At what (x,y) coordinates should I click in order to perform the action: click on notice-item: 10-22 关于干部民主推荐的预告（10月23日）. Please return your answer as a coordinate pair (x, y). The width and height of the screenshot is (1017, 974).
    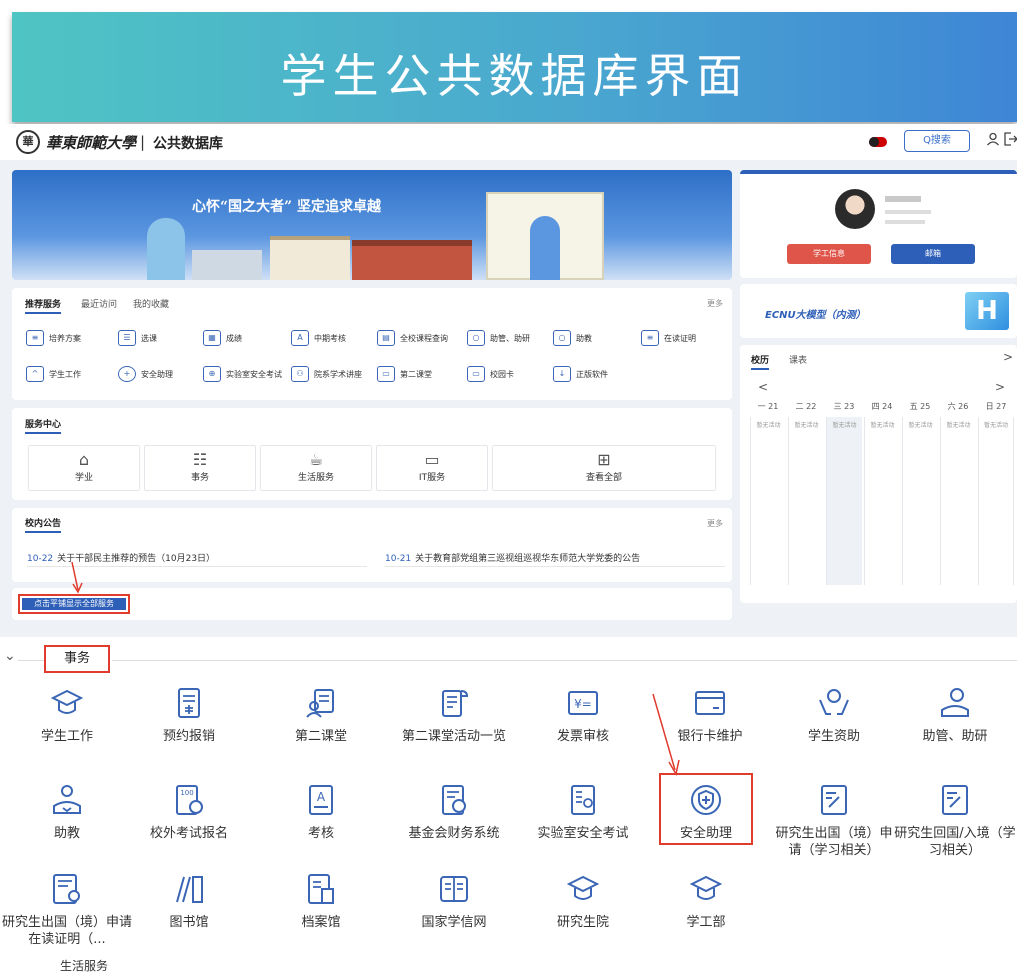
    Looking at the image, I should click on (121, 557).